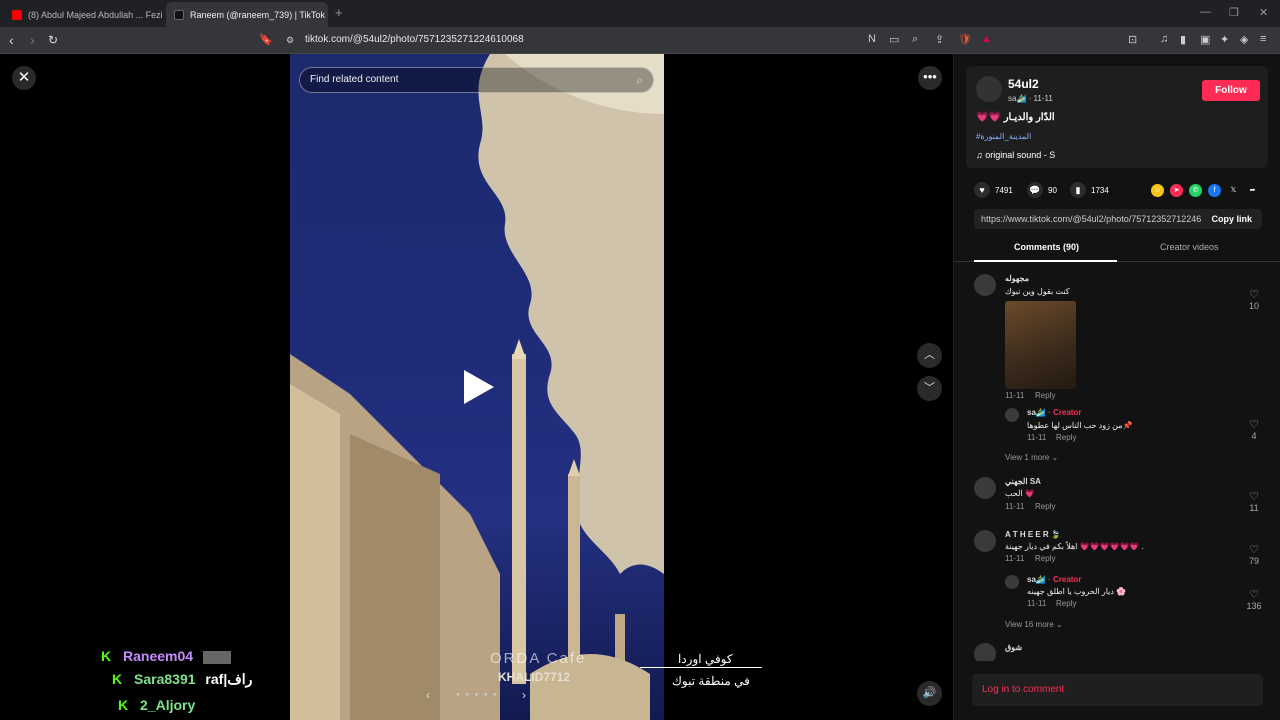 Image resolution: width=1280 pixels, height=720 pixels. I want to click on comment-author: A T H E E R 🍃, so click(1033, 534).